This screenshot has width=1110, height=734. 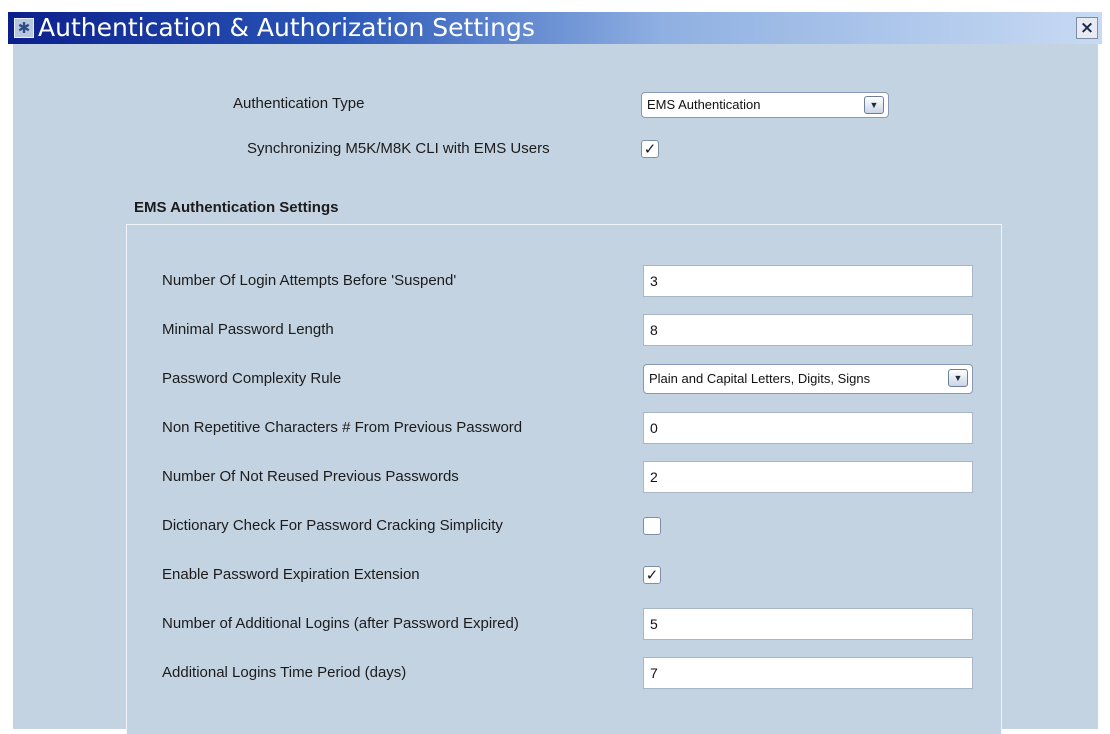 I want to click on sync-checkbox: ✓, so click(x=650, y=149).